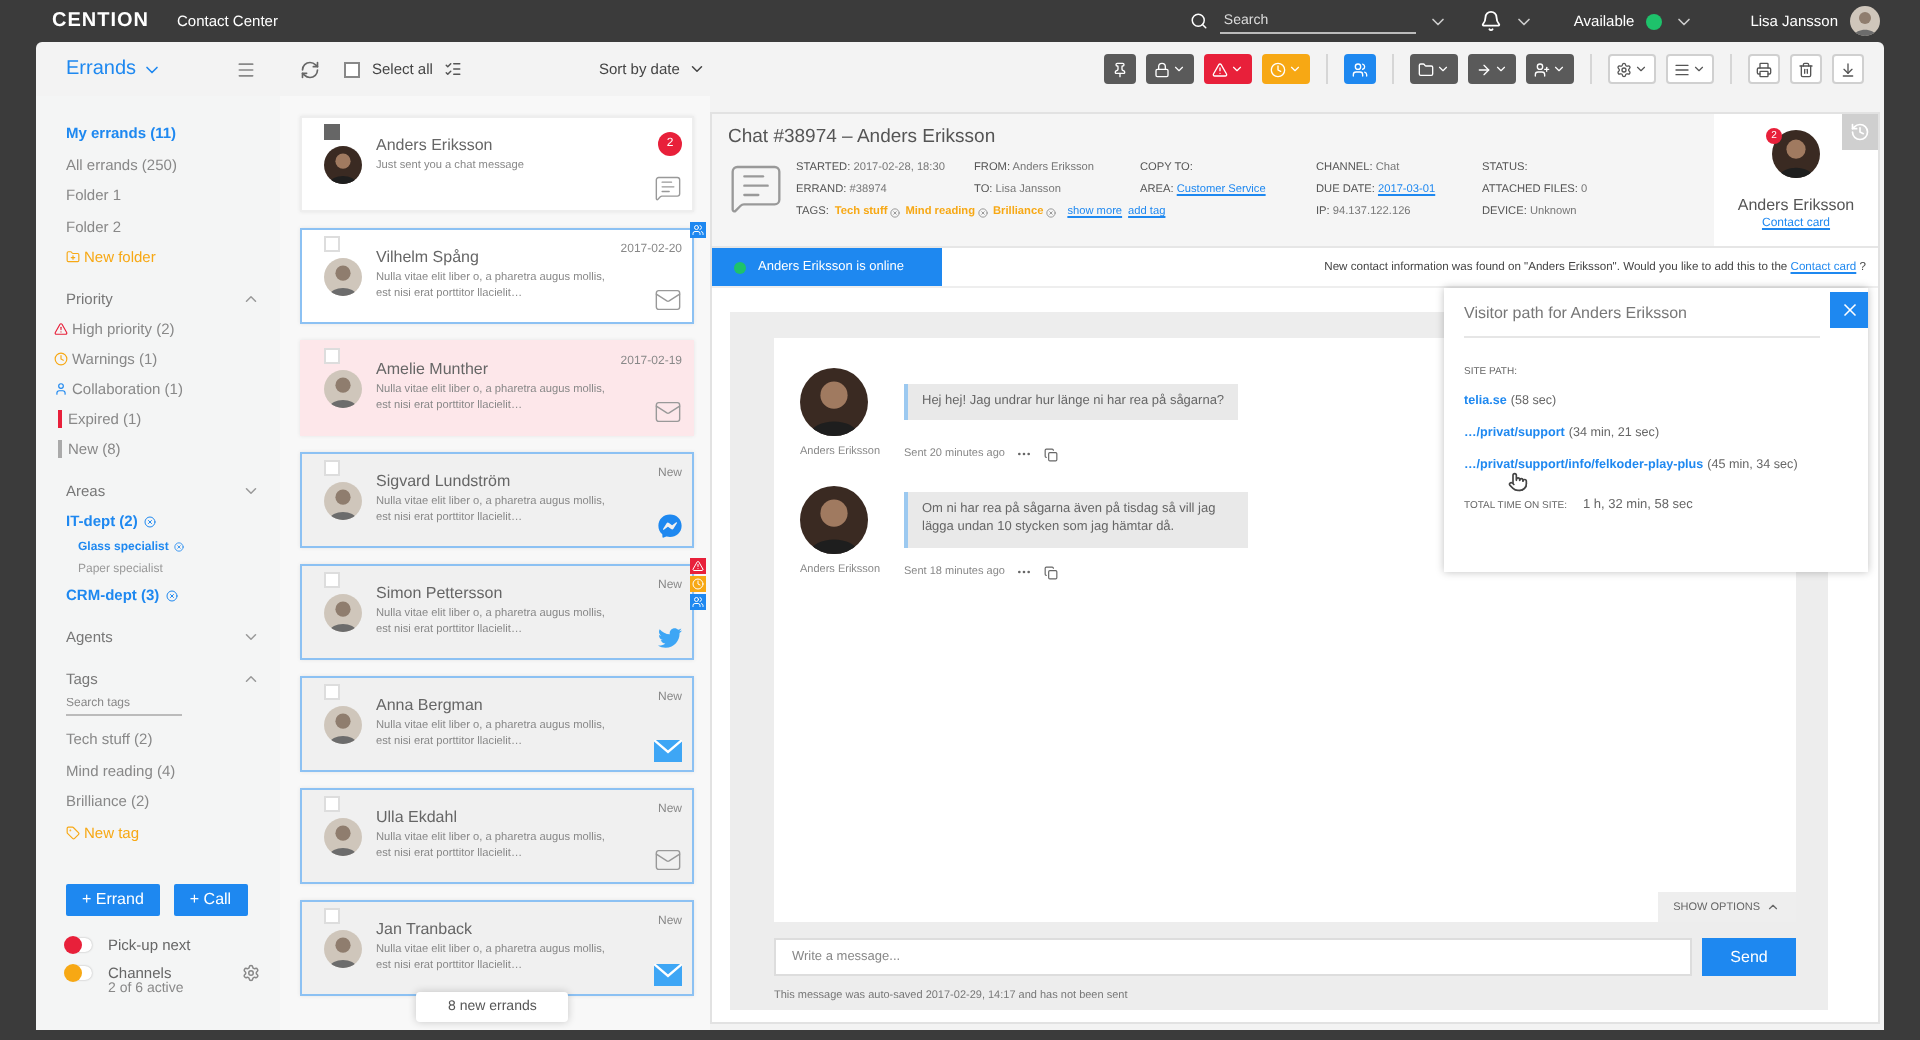 The width and height of the screenshot is (1920, 1040). I want to click on delete-button, so click(1806, 69).